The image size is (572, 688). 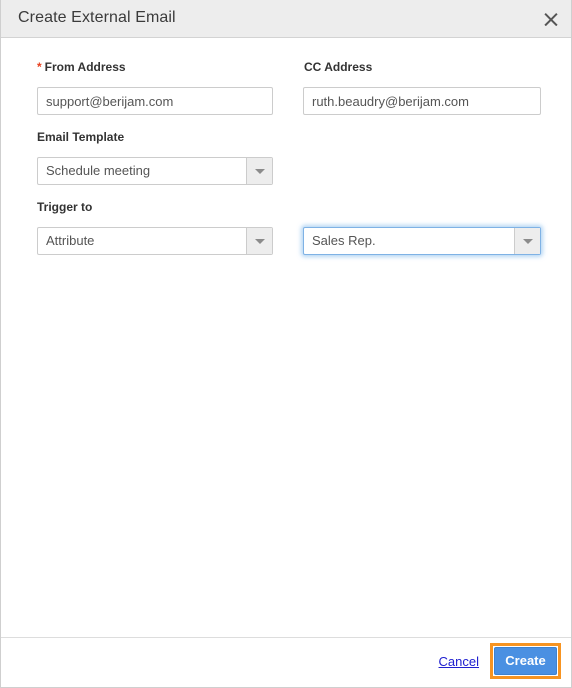 What do you see at coordinates (286, 19) in the screenshot?
I see `dialog-titlebar: Create External Email` at bounding box center [286, 19].